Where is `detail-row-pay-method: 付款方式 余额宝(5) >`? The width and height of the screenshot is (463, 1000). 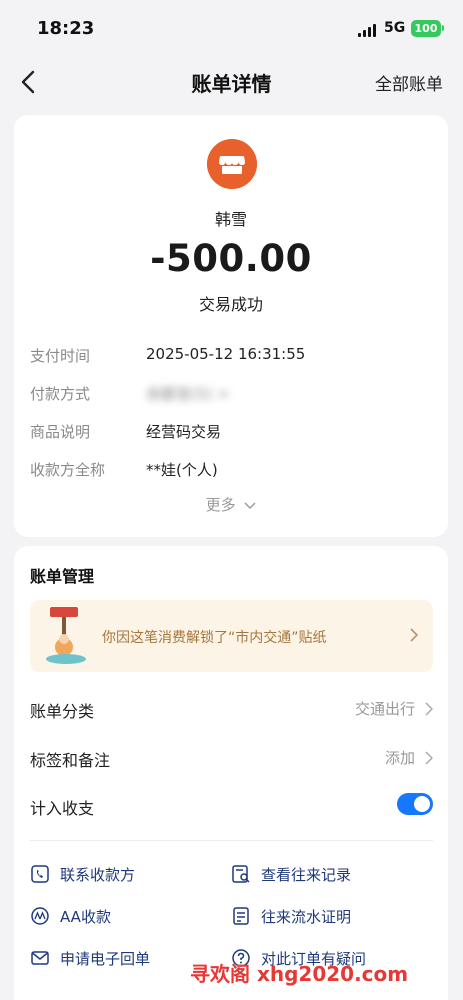
detail-row-pay-method: 付款方式 余额宝(5) > is located at coordinates (231, 394).